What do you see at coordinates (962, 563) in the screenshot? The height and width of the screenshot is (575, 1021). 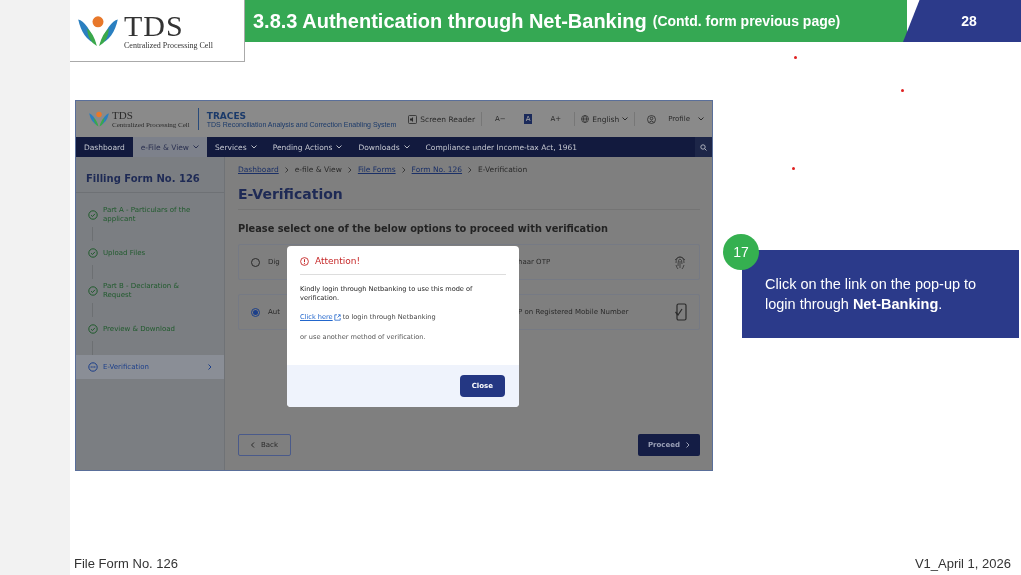 I see `footer-text: V1_April 1, 2026` at bounding box center [962, 563].